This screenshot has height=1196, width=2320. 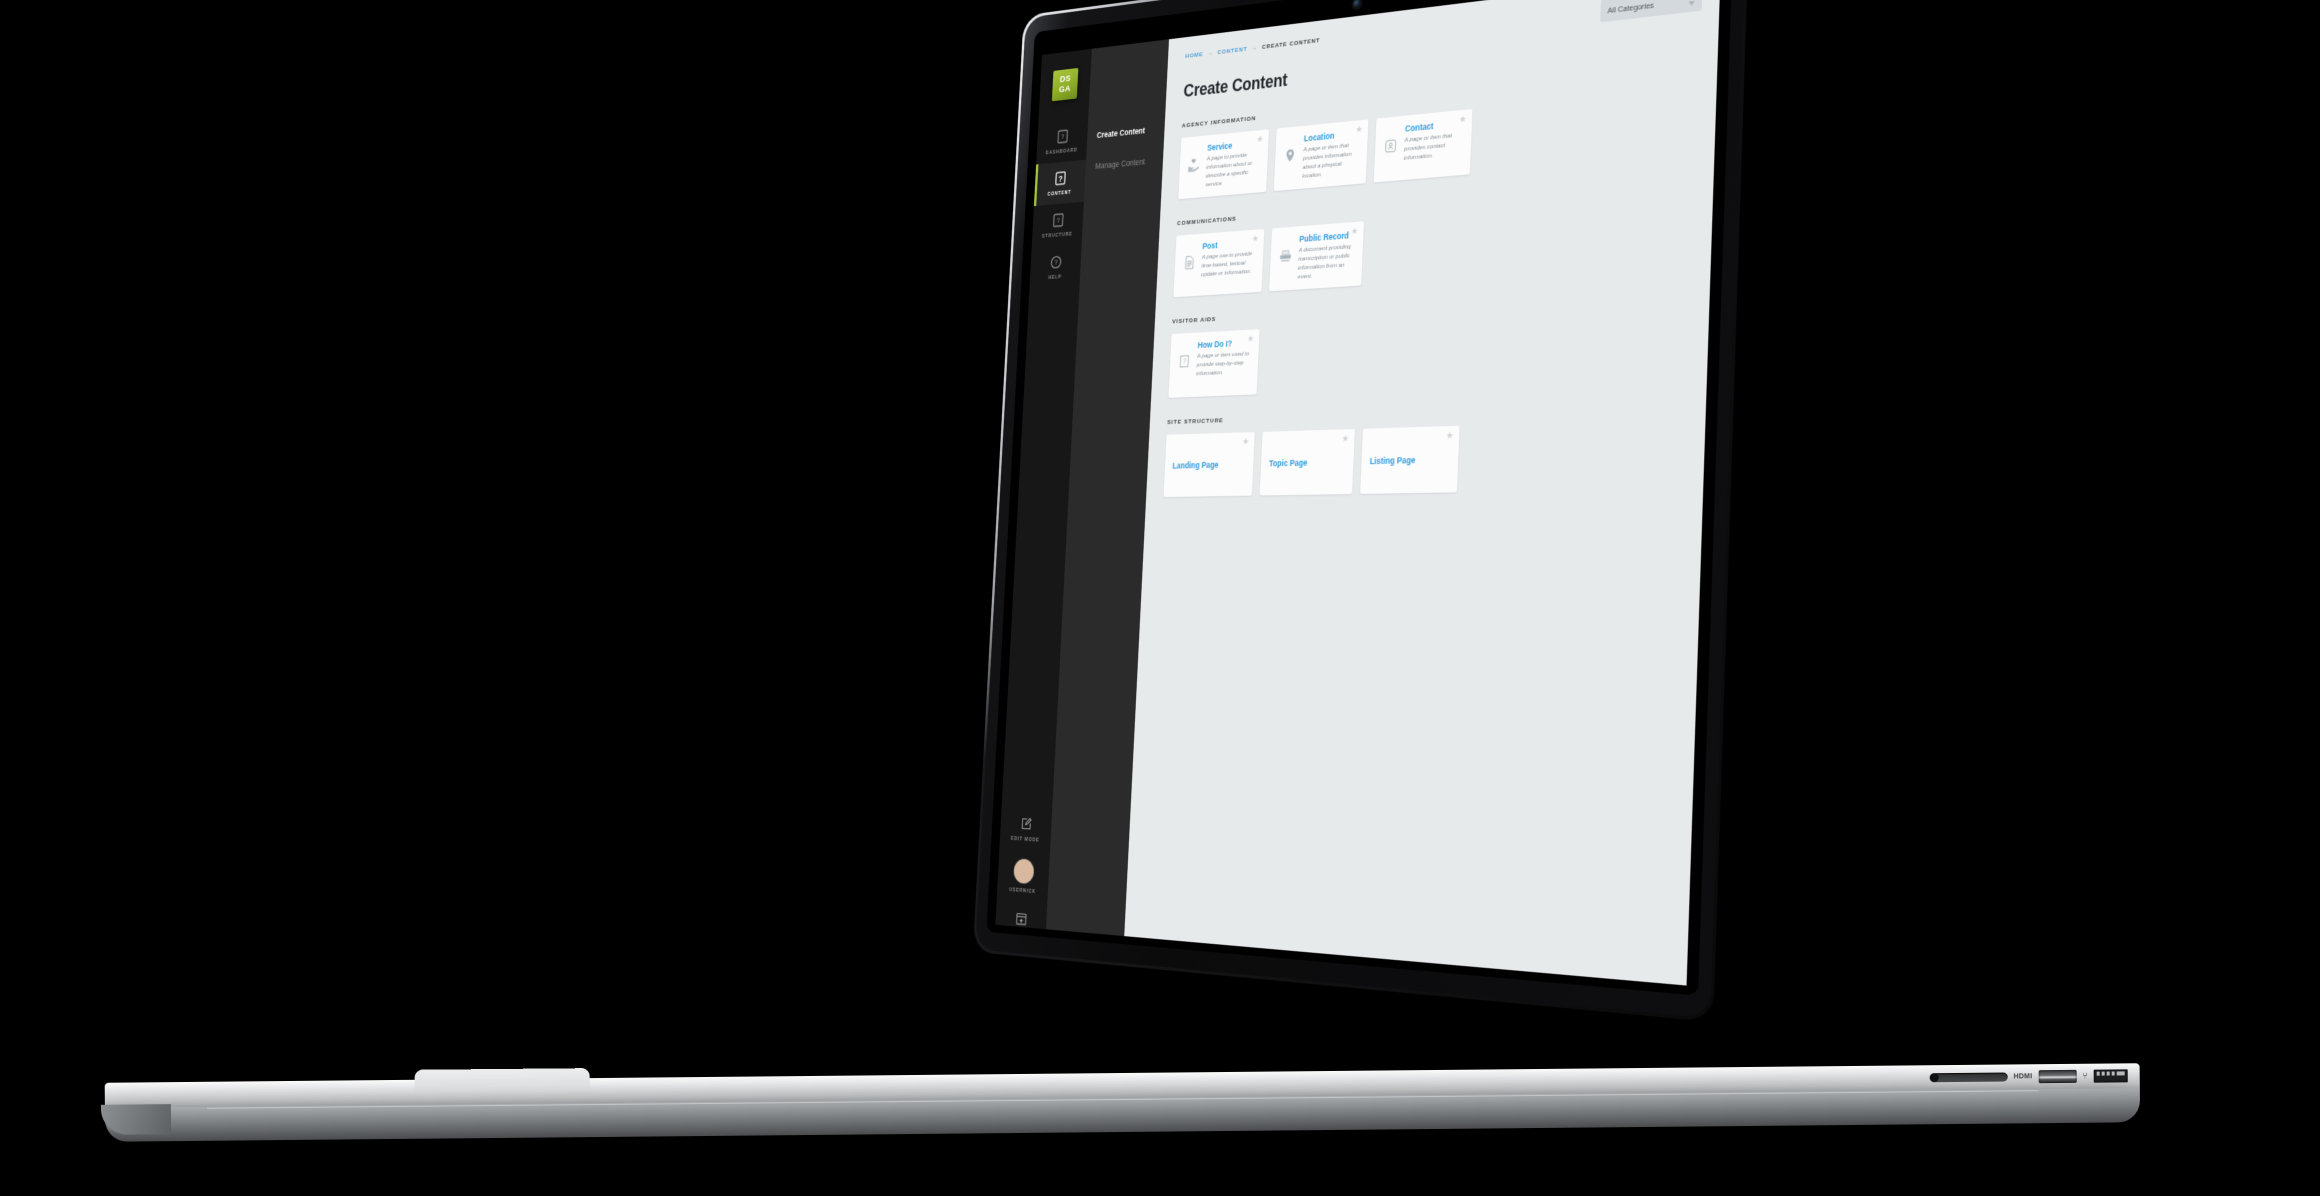 I want to click on card-title: Post, so click(x=1210, y=246).